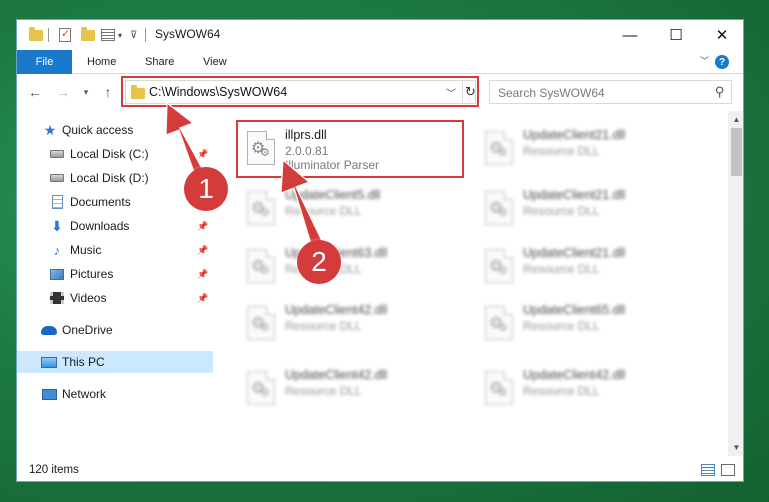 The height and width of the screenshot is (502, 769). Describe the element at coordinates (704, 60) in the screenshot. I see `expand-ribbon-icon: ﹀` at that location.